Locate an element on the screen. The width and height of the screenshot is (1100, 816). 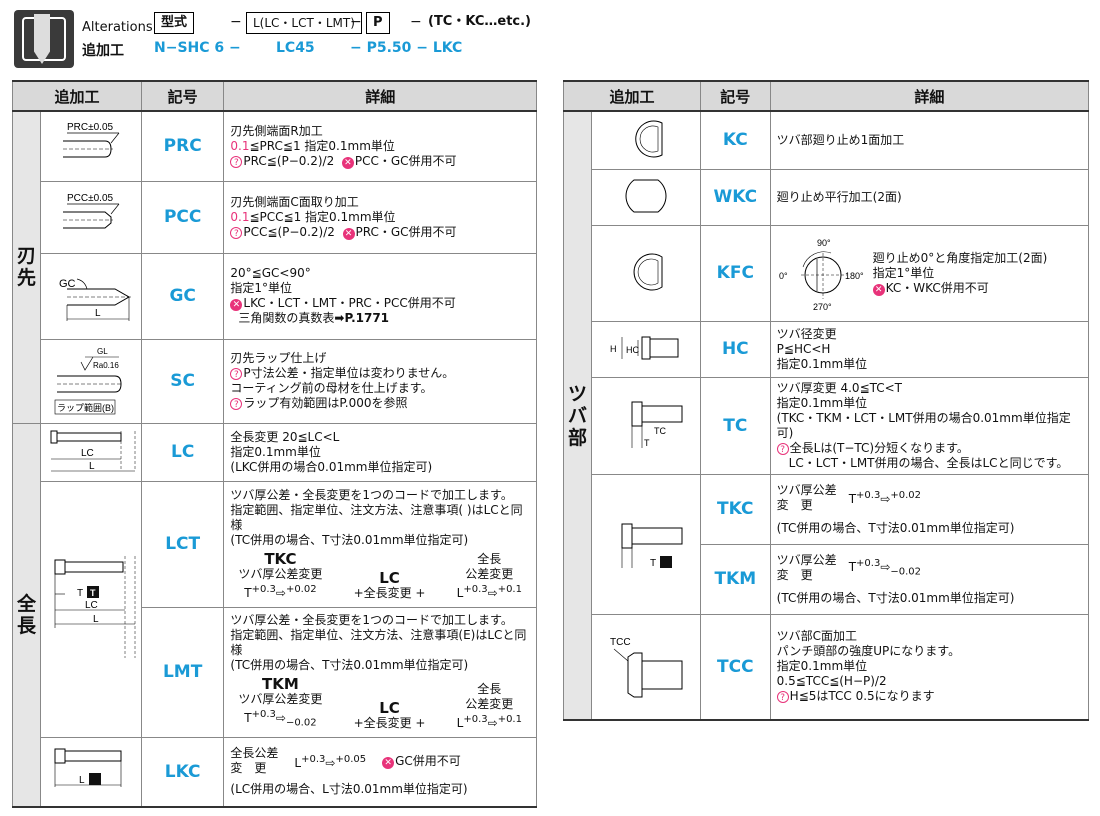
detail-wkc: 廻り止め平行加工(2面) is located at coordinates (929, 197).